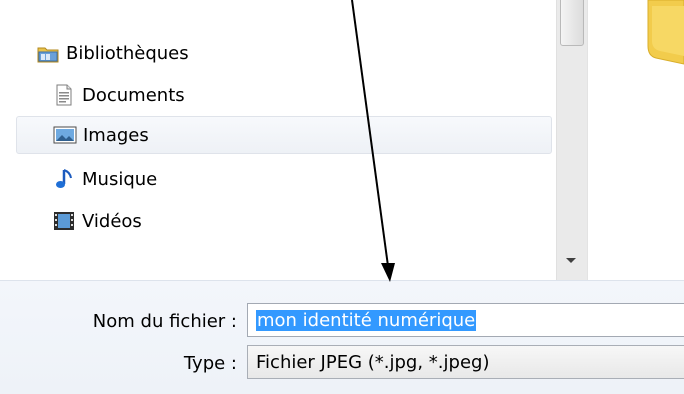 Image resolution: width=684 pixels, height=394 pixels. I want to click on nav-item-label: Musique, so click(120, 179).